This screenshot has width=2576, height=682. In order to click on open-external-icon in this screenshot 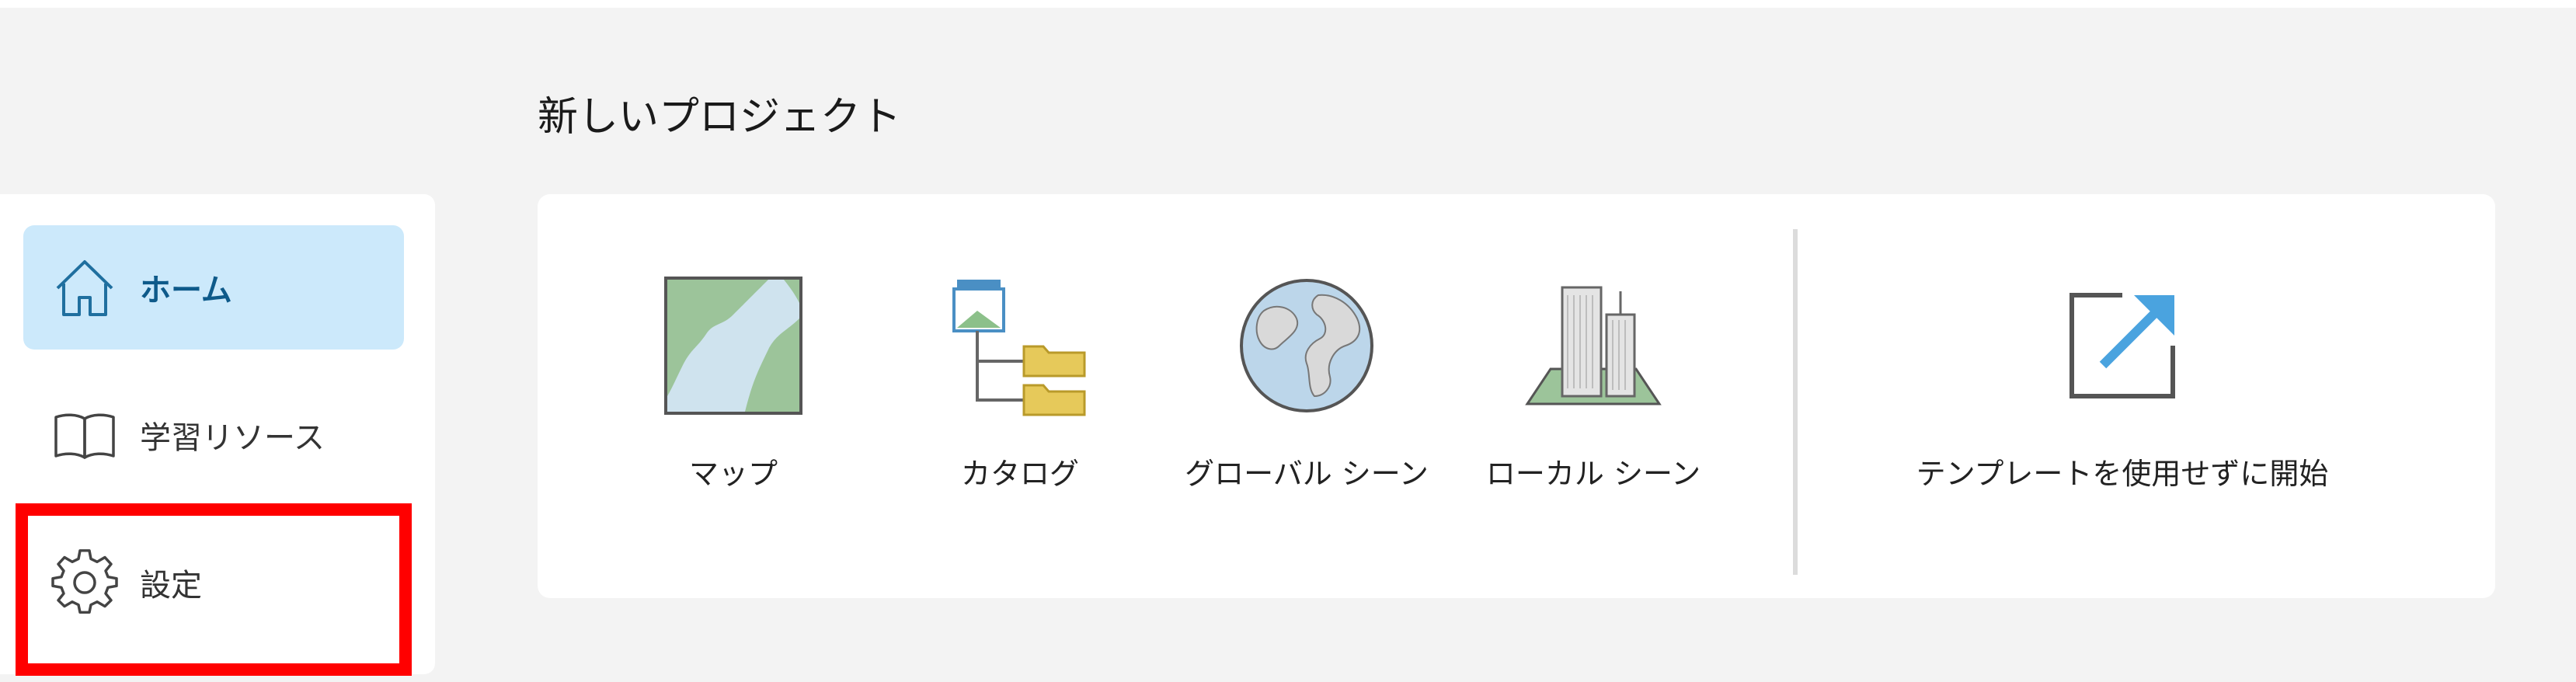, I will do `click(2122, 345)`.